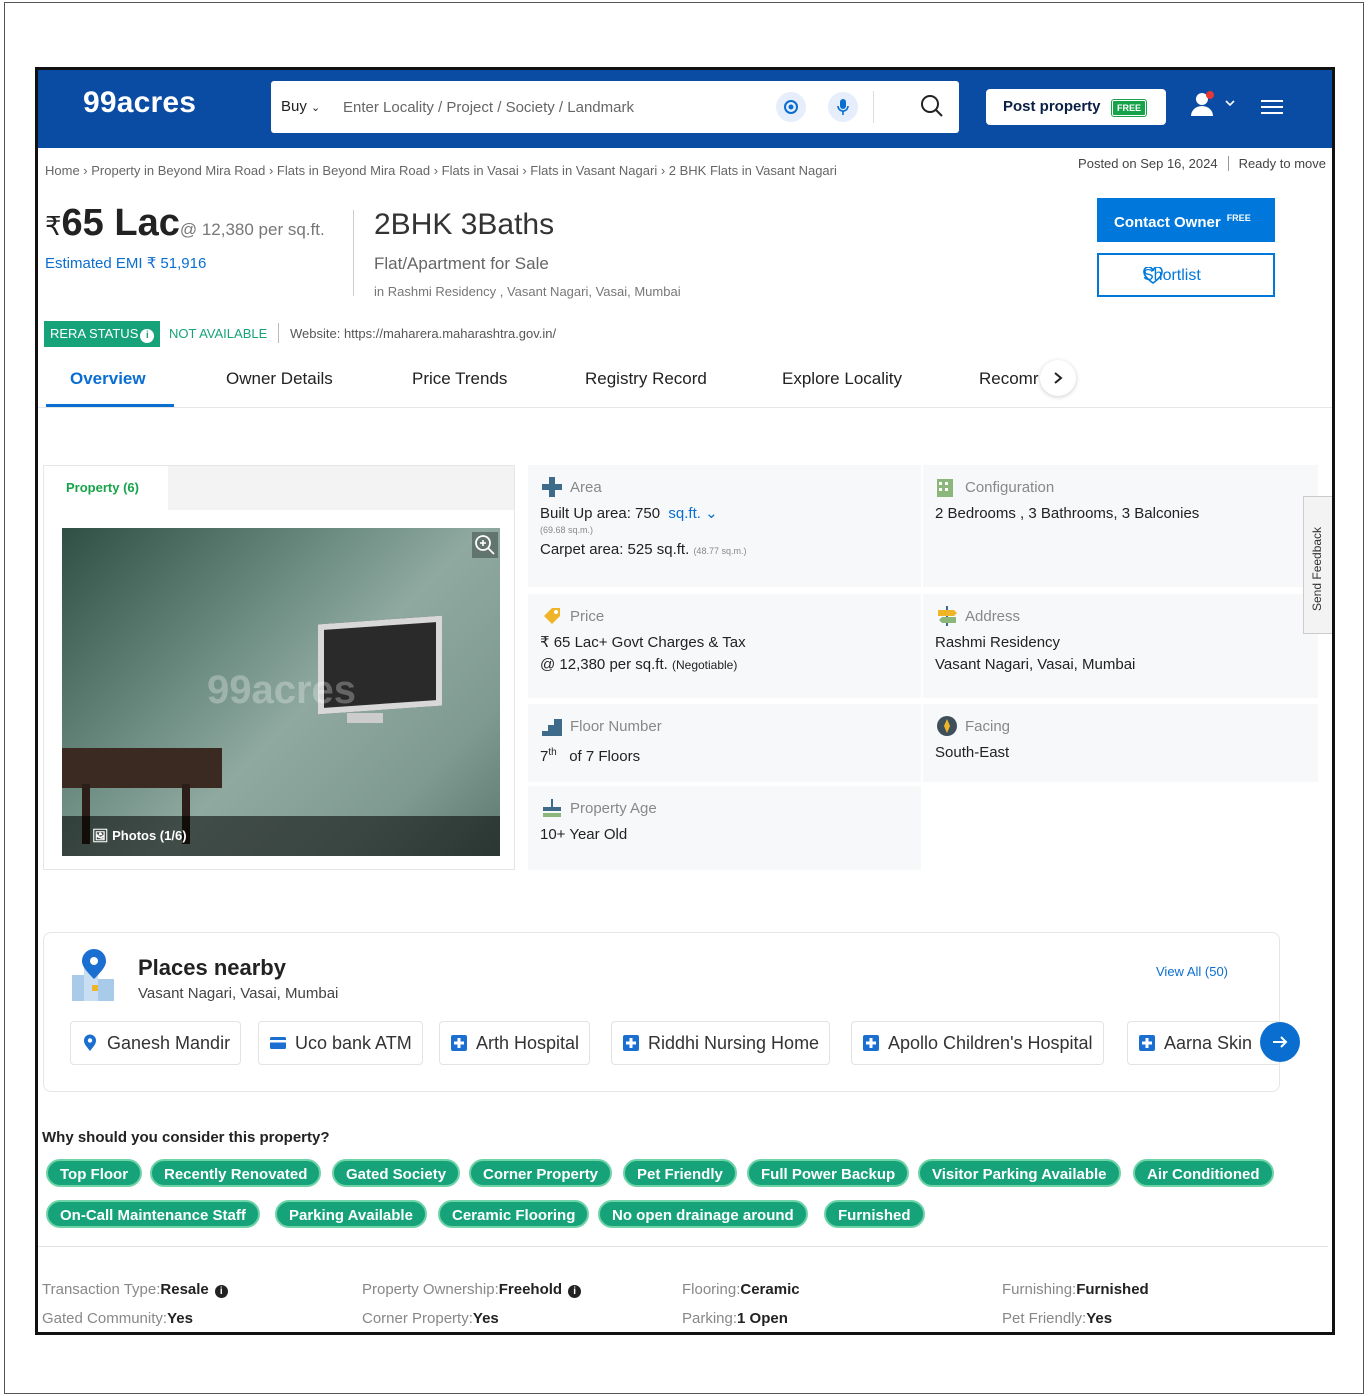 Image resolution: width=1368 pixels, height=1396 pixels. Describe the element at coordinates (1212, 107) in the screenshot. I see `user-menu` at that location.